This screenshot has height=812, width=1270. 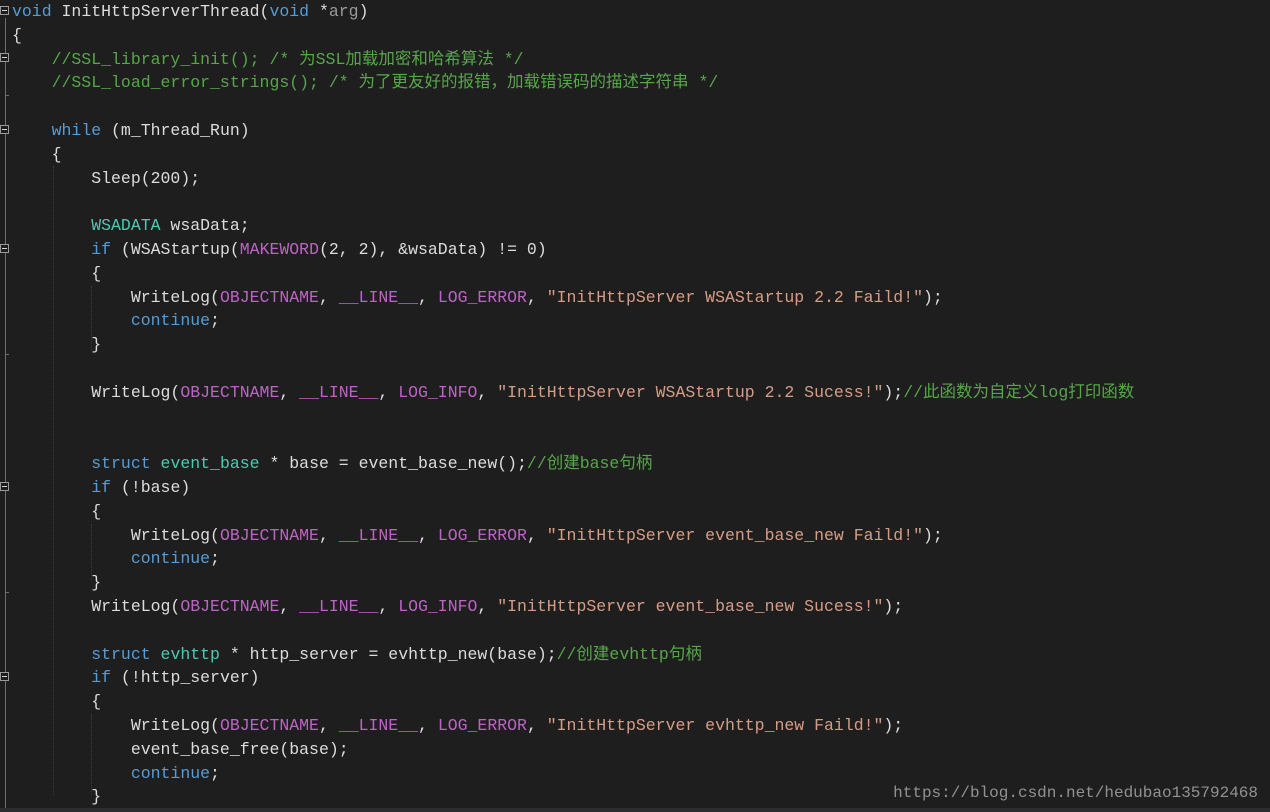 I want to click on code-token: (WSAStartup(, so click(x=175, y=249).